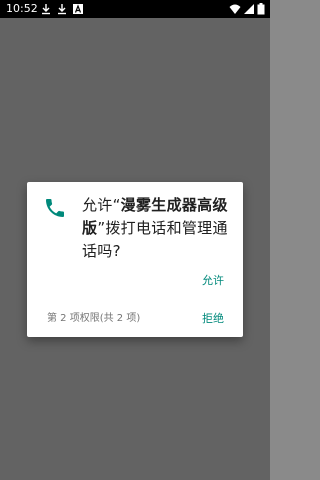  I want to click on status-bar: 10:52, so click(135, 9).